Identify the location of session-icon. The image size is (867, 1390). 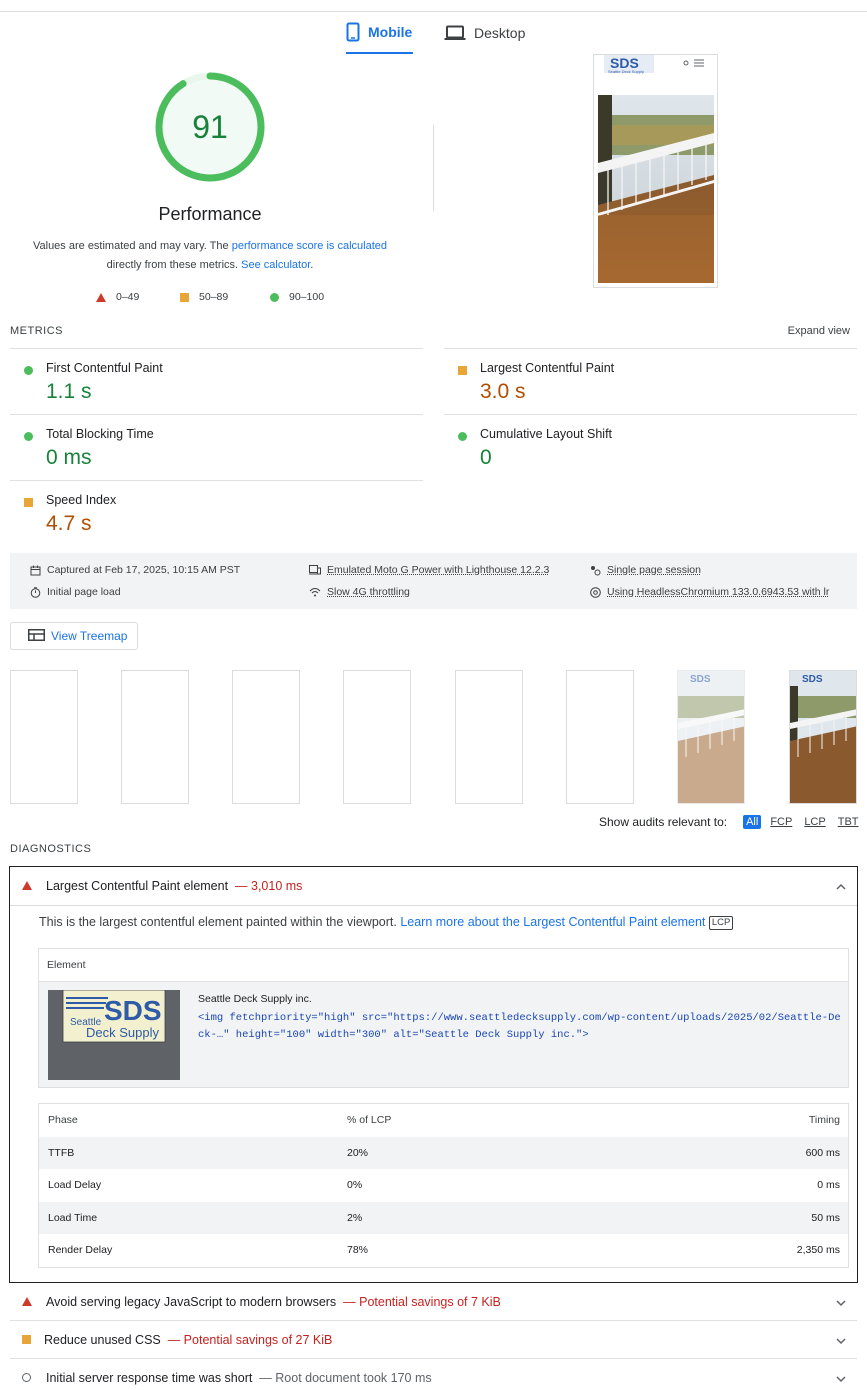
(595, 570).